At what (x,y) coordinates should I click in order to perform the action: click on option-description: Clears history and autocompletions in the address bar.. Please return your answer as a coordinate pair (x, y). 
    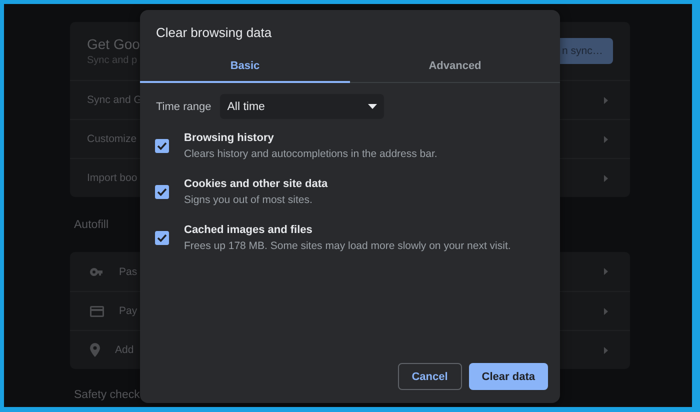
    Looking at the image, I should click on (311, 154).